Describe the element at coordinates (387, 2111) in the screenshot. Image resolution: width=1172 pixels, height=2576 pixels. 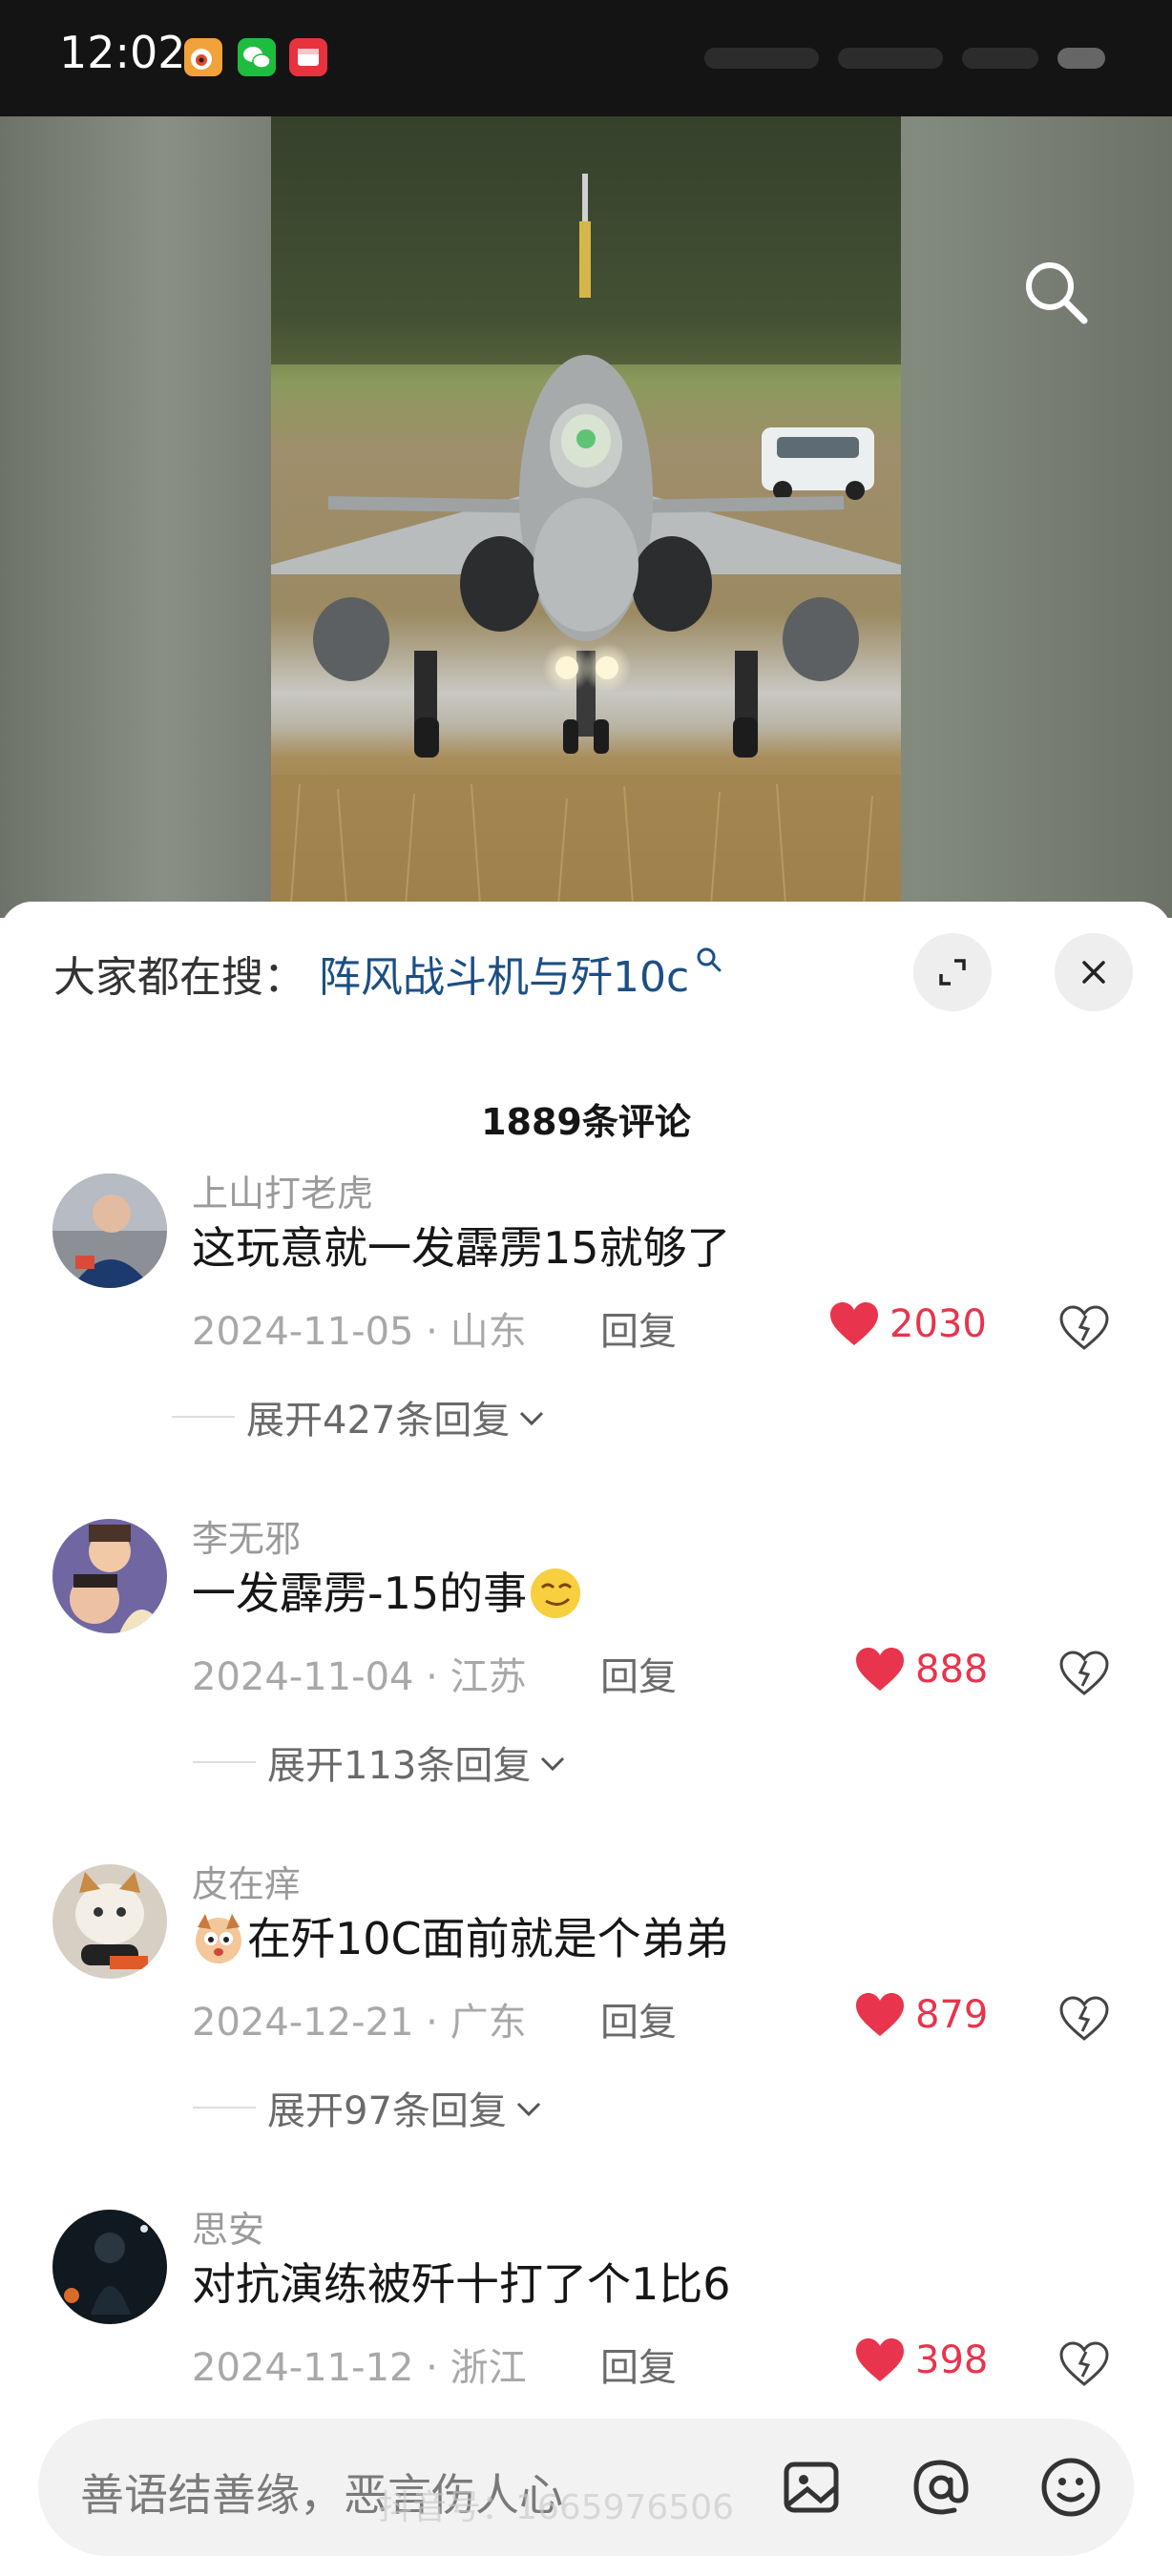
I see `expand-replies-label: 展开97条回复` at that location.